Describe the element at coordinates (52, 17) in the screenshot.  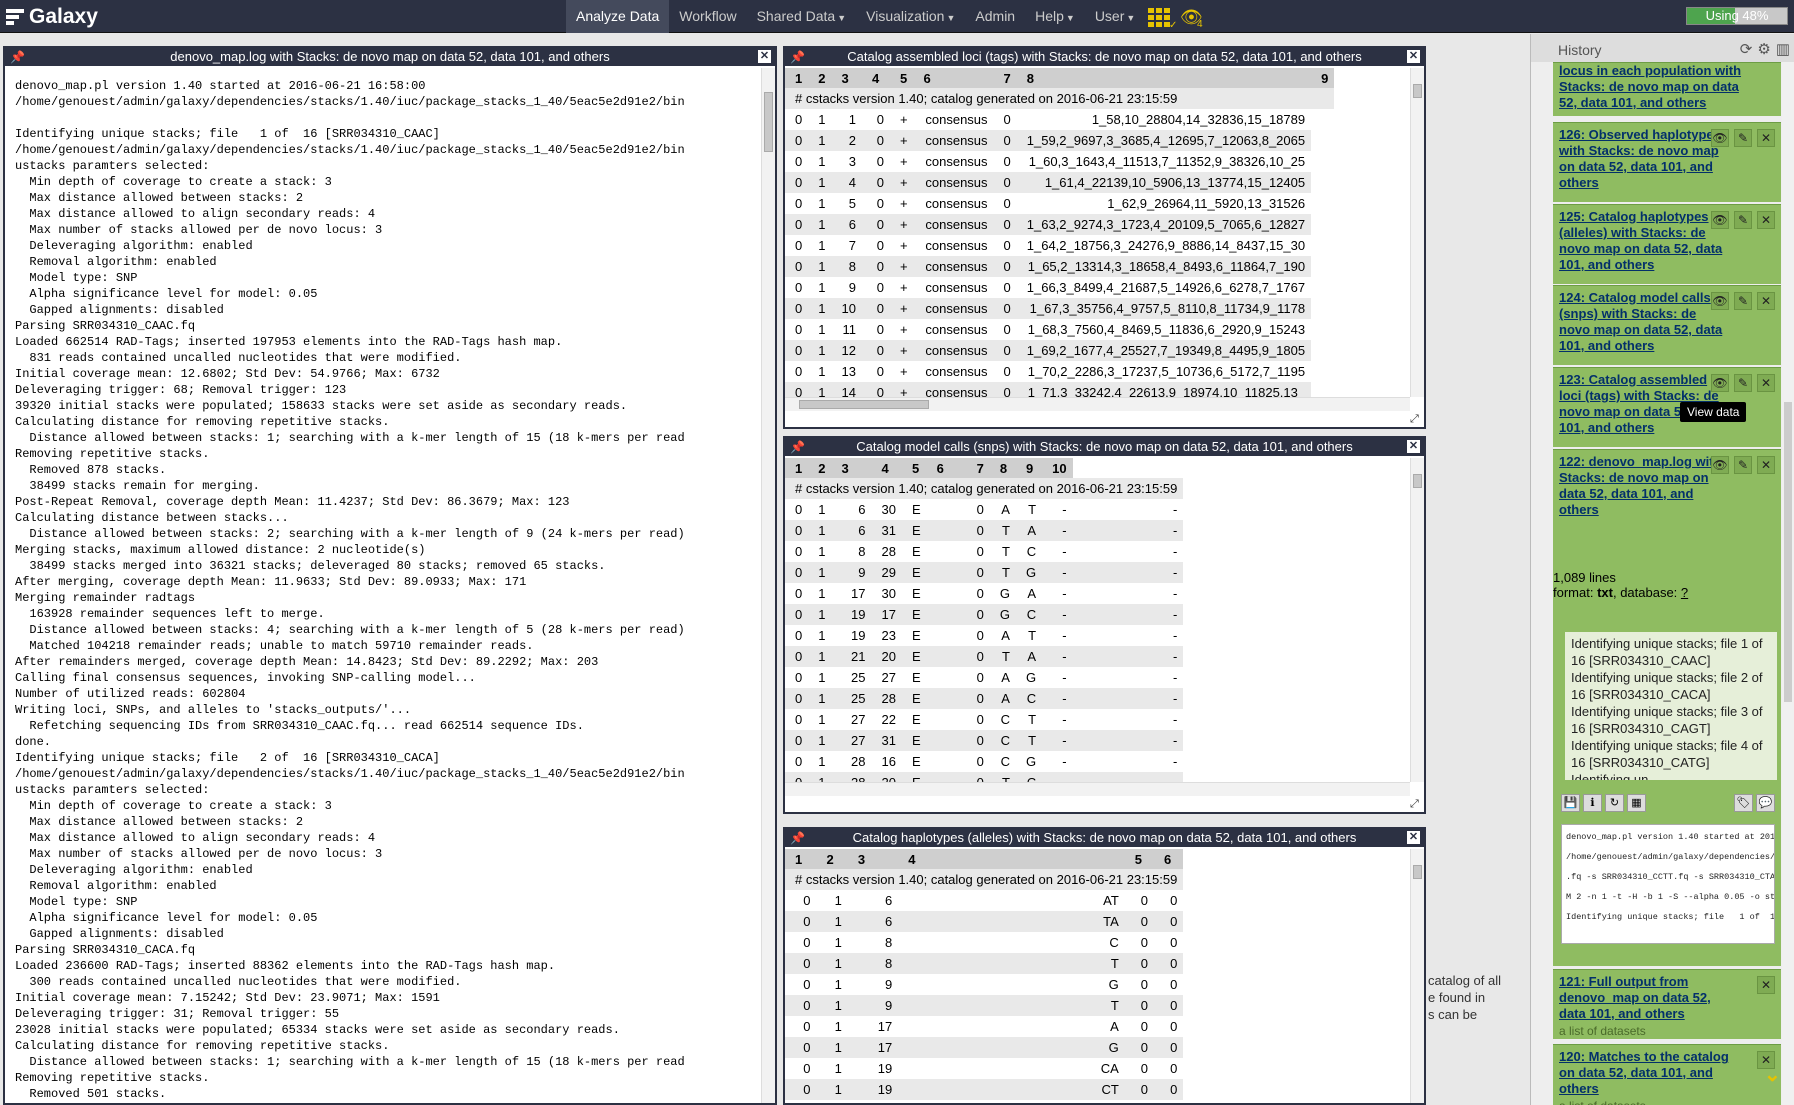
I see `galaxy-brand: Galaxy` at that location.